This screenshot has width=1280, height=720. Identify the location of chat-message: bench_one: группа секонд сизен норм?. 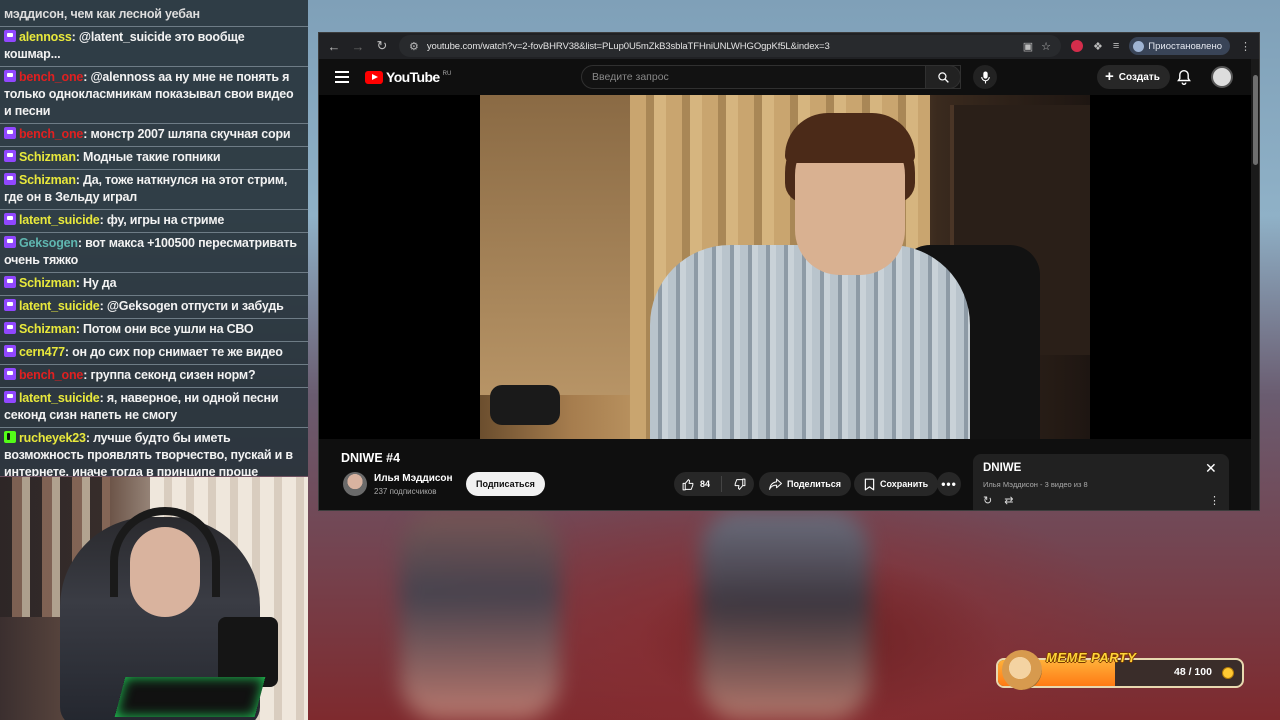
(154, 376).